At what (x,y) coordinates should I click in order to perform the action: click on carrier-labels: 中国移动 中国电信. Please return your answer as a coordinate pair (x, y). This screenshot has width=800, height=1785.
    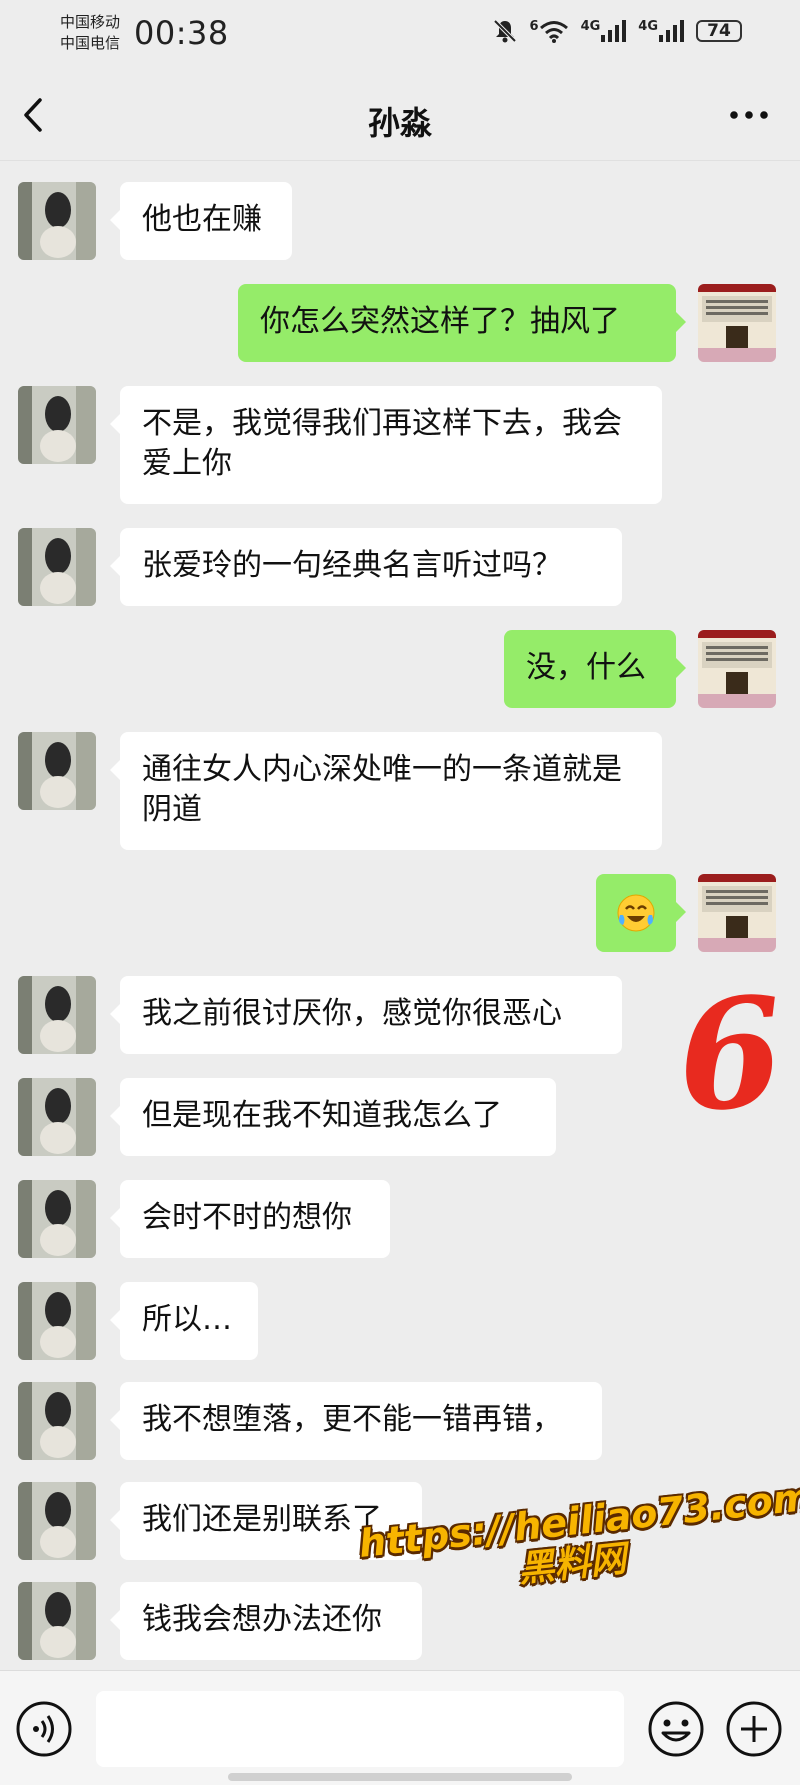
    Looking at the image, I should click on (90, 33).